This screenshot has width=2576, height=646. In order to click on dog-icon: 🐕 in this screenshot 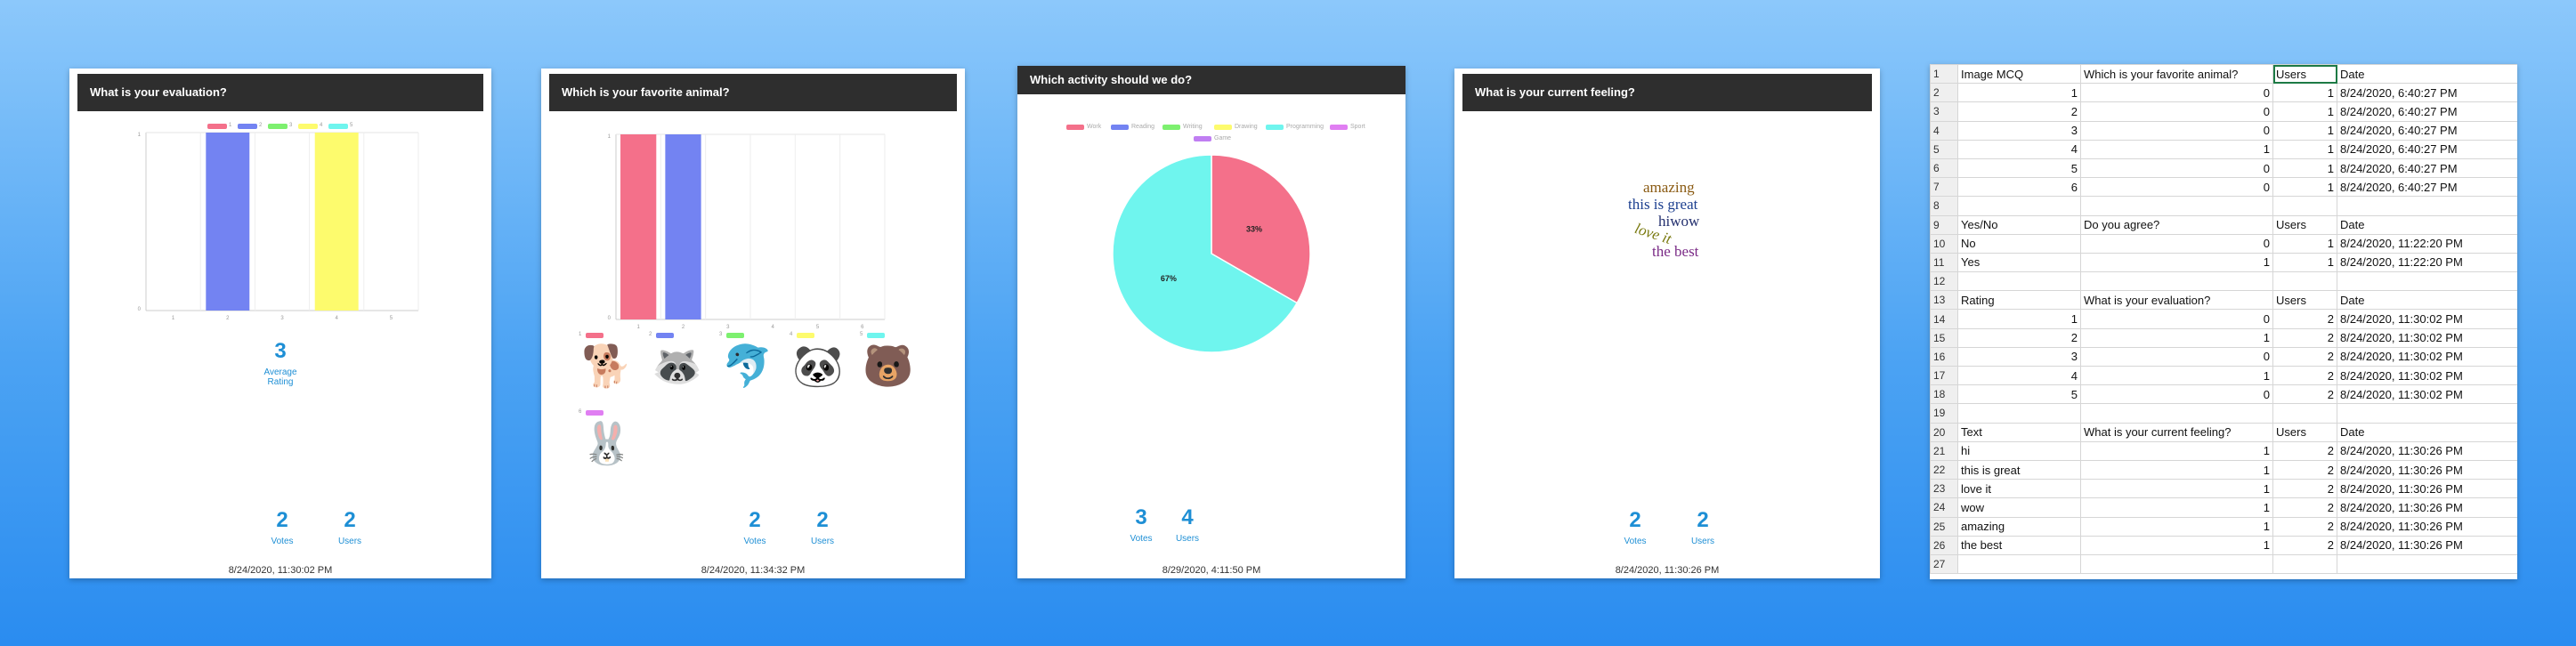, I will do `click(607, 366)`.